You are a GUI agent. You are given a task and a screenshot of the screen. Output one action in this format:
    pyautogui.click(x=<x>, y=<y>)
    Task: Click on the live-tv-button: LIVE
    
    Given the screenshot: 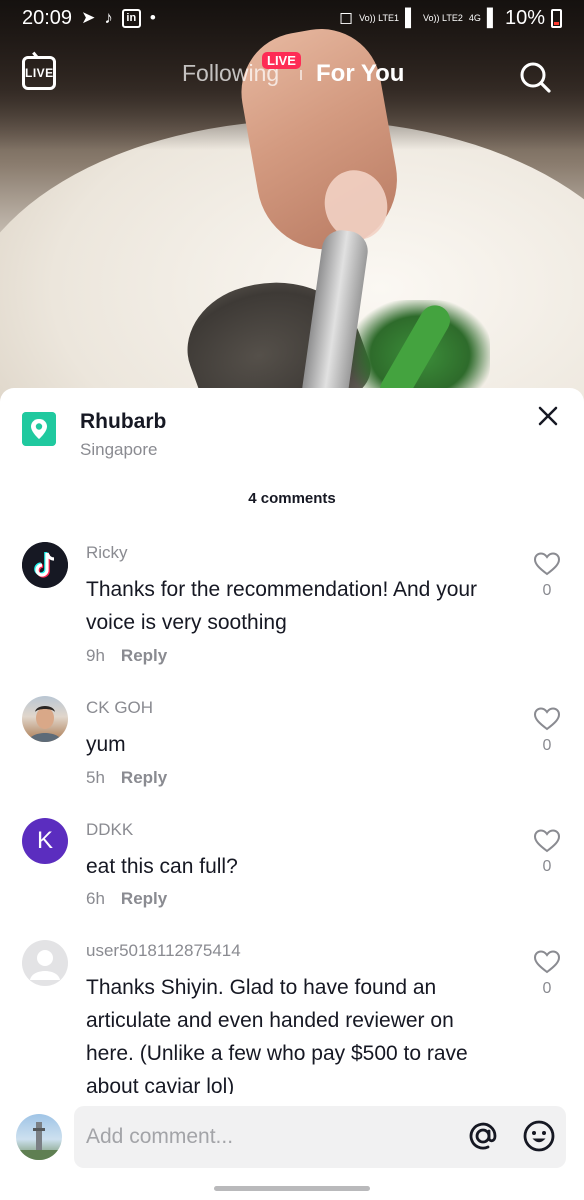 What is the action you would take?
    pyautogui.click(x=39, y=73)
    